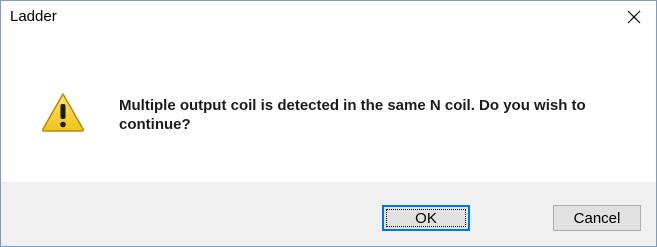  I want to click on close-button, so click(634, 16).